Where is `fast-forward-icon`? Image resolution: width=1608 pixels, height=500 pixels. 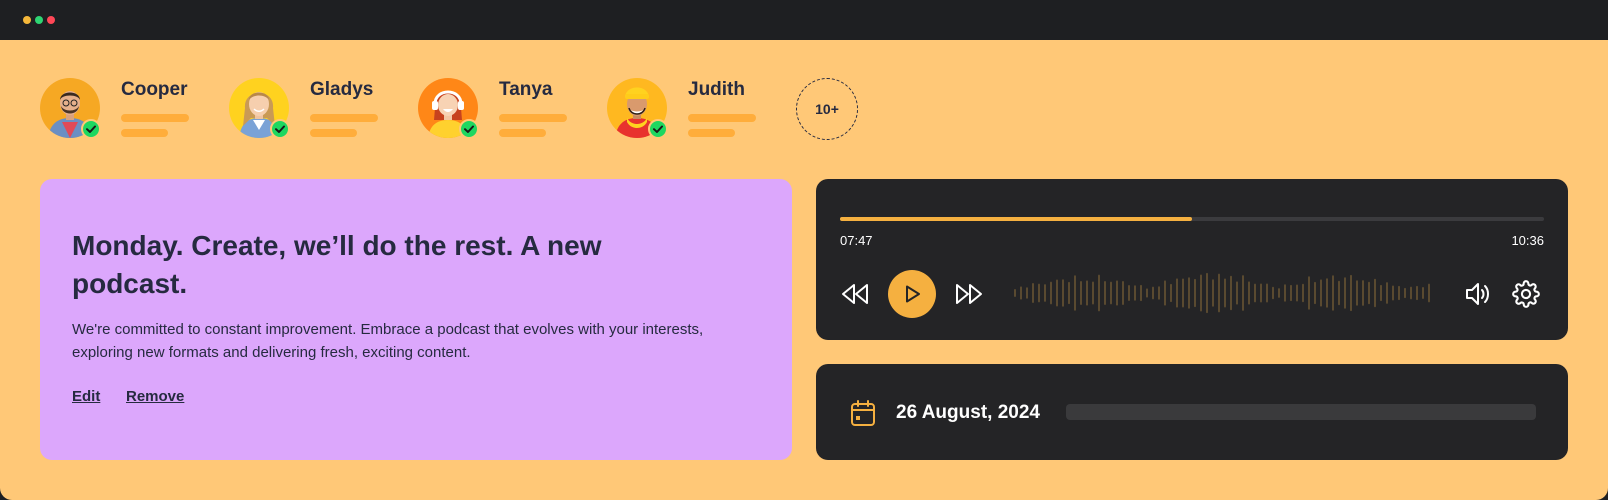 fast-forward-icon is located at coordinates (969, 294).